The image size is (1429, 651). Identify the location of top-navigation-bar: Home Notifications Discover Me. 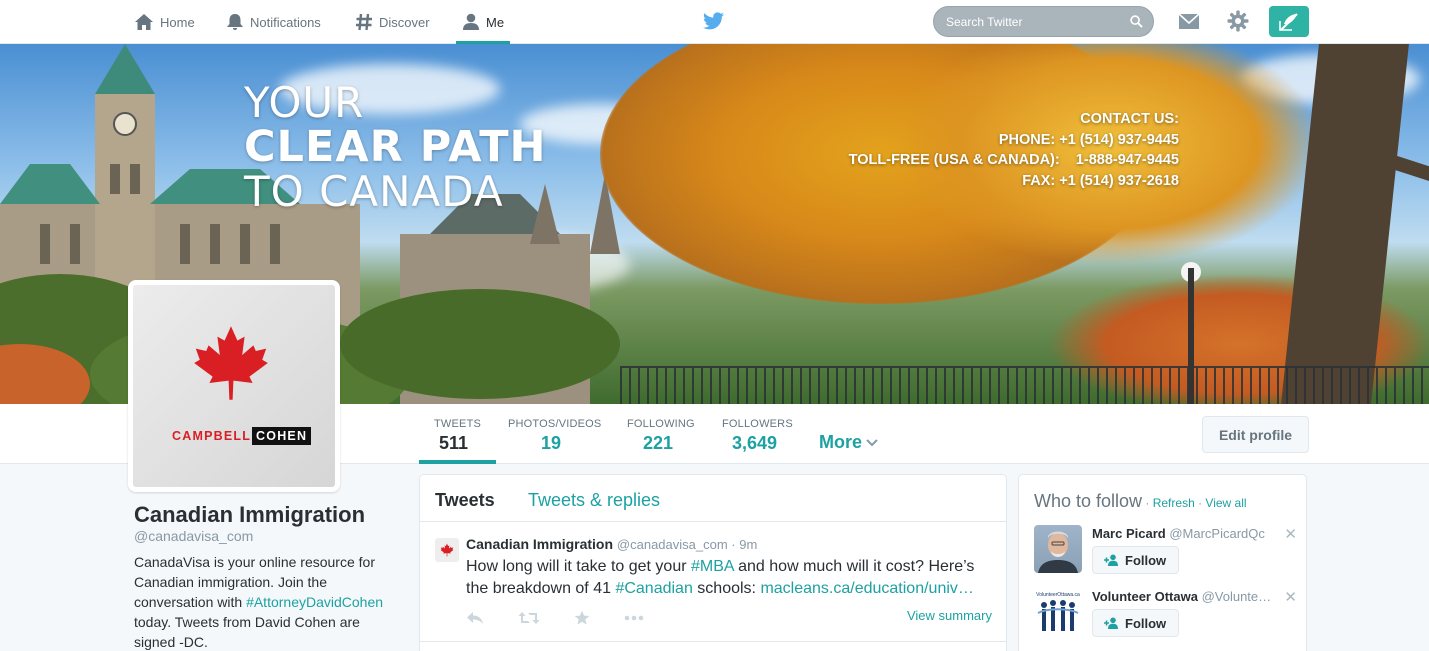
(714, 22).